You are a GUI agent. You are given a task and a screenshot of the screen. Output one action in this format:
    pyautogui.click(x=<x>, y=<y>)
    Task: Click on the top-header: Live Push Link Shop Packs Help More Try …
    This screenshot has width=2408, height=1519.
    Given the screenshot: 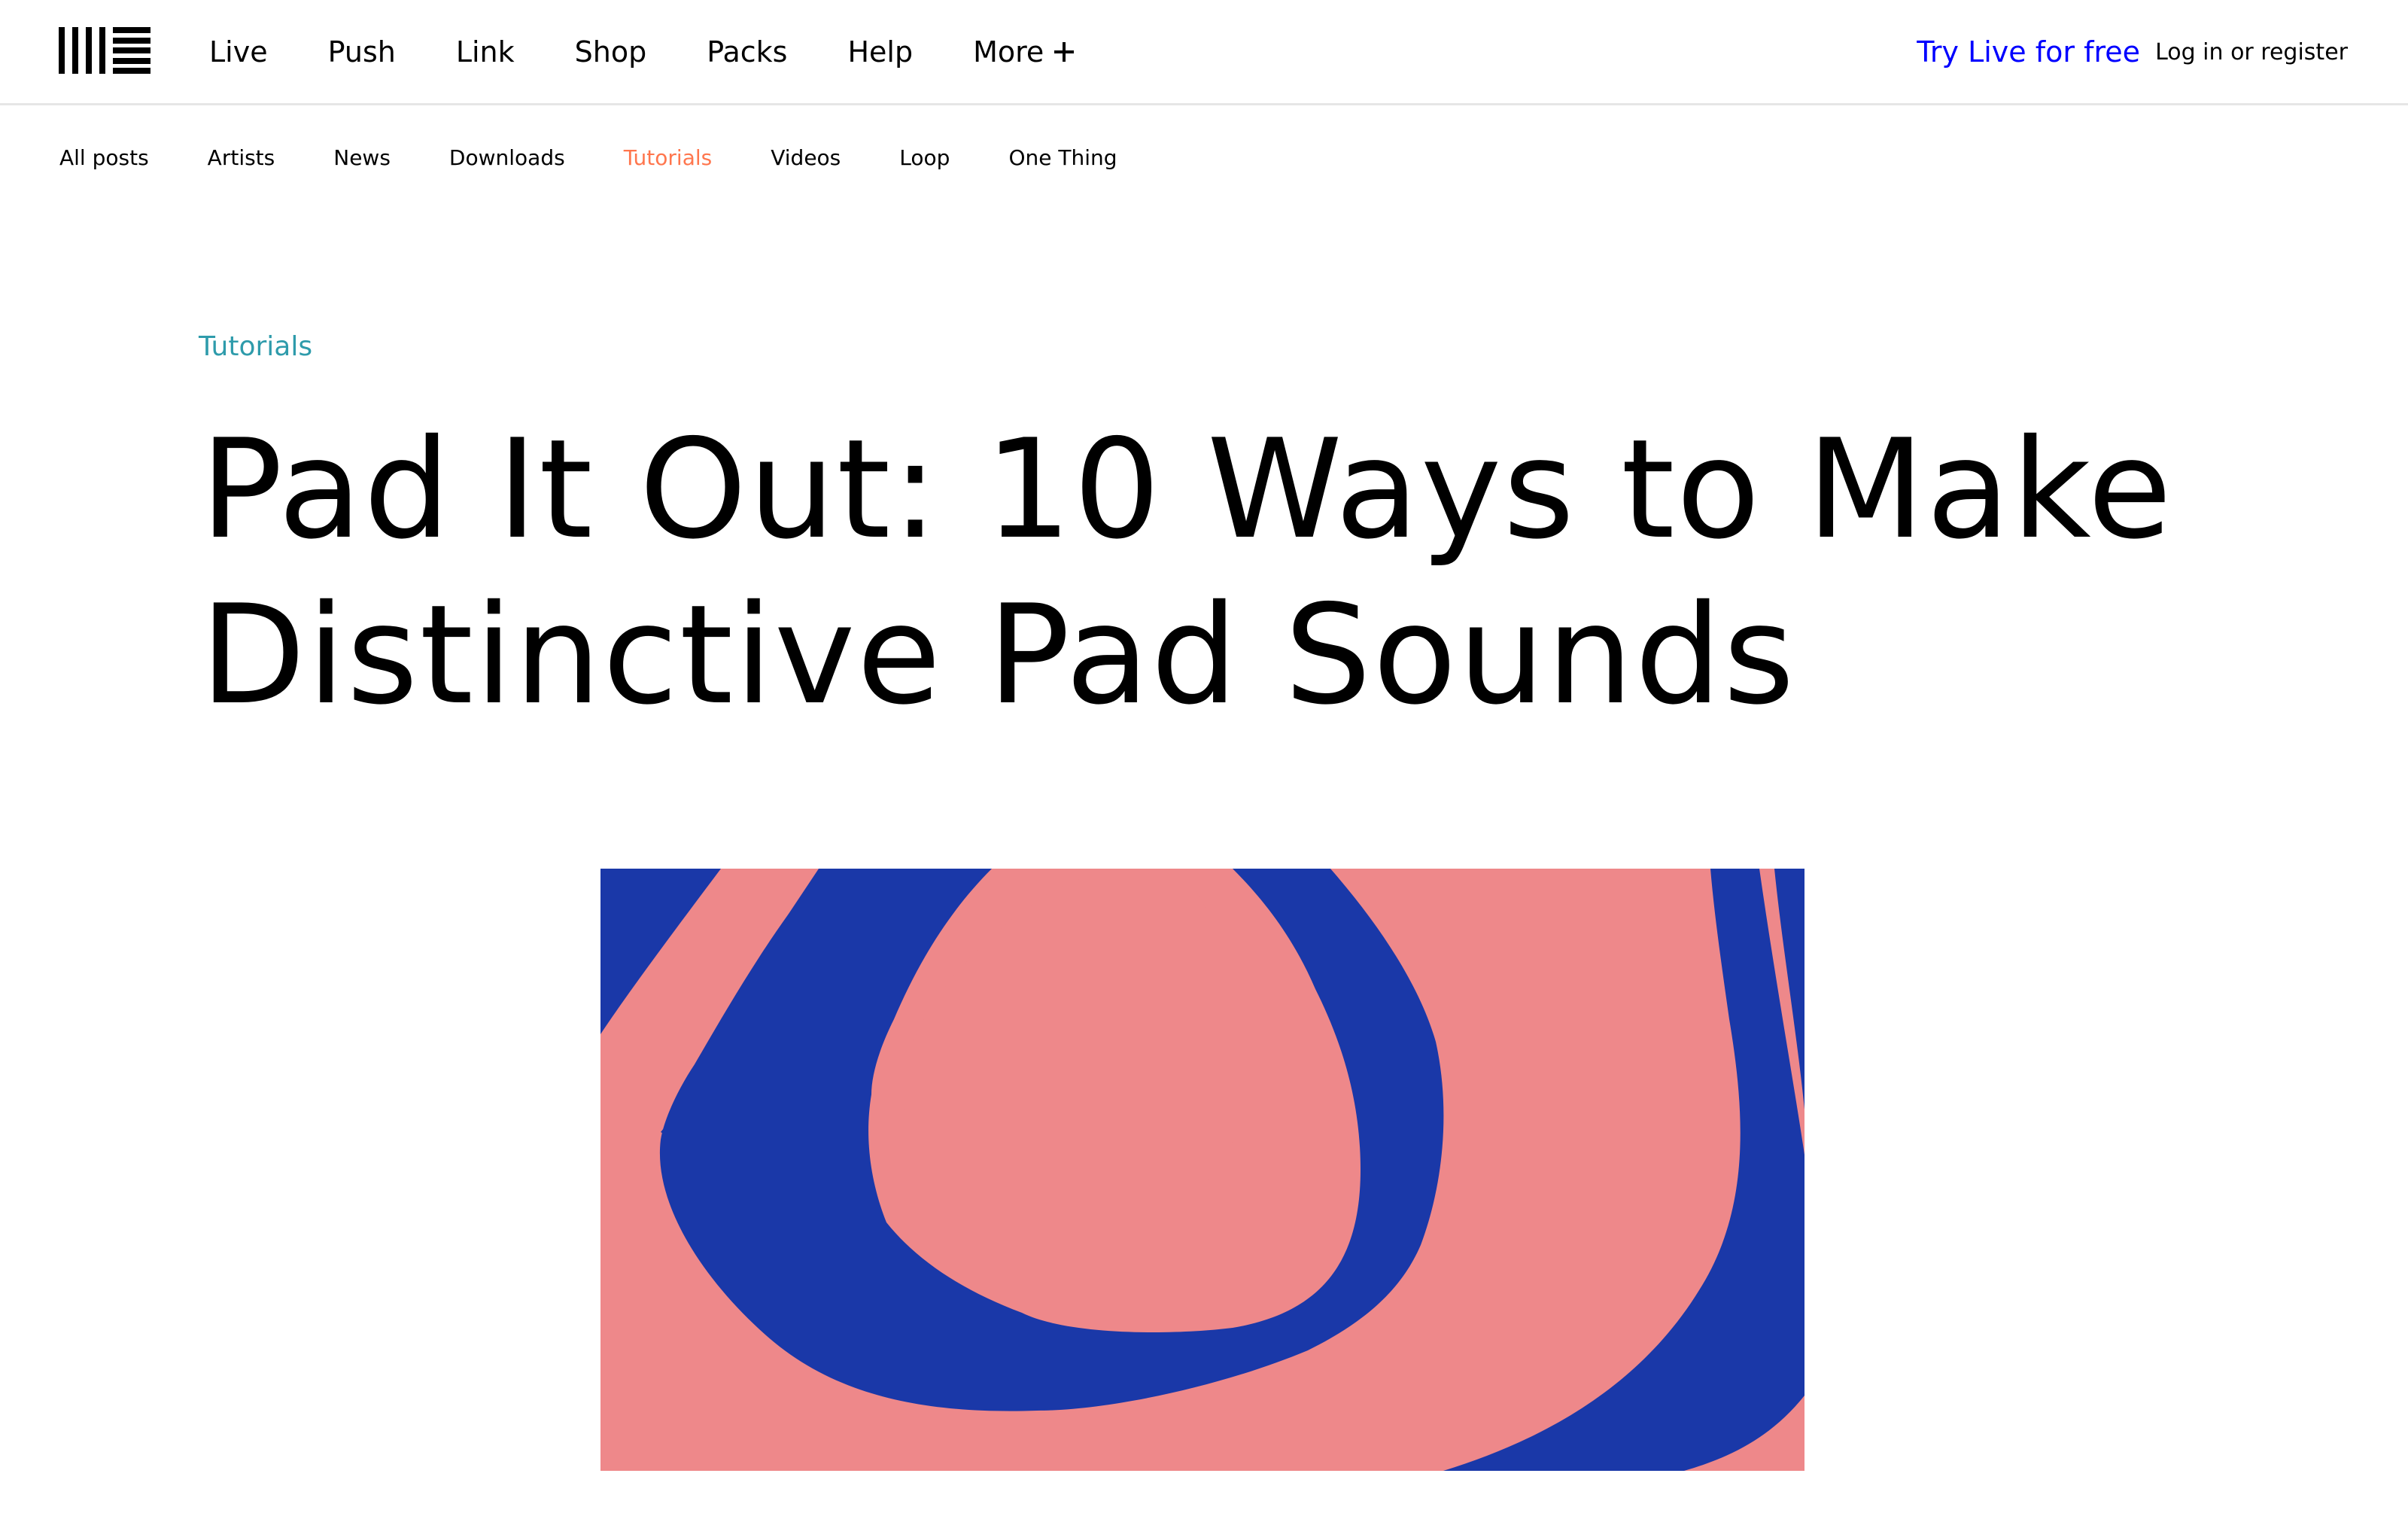 What is the action you would take?
    pyautogui.click(x=1204, y=53)
    